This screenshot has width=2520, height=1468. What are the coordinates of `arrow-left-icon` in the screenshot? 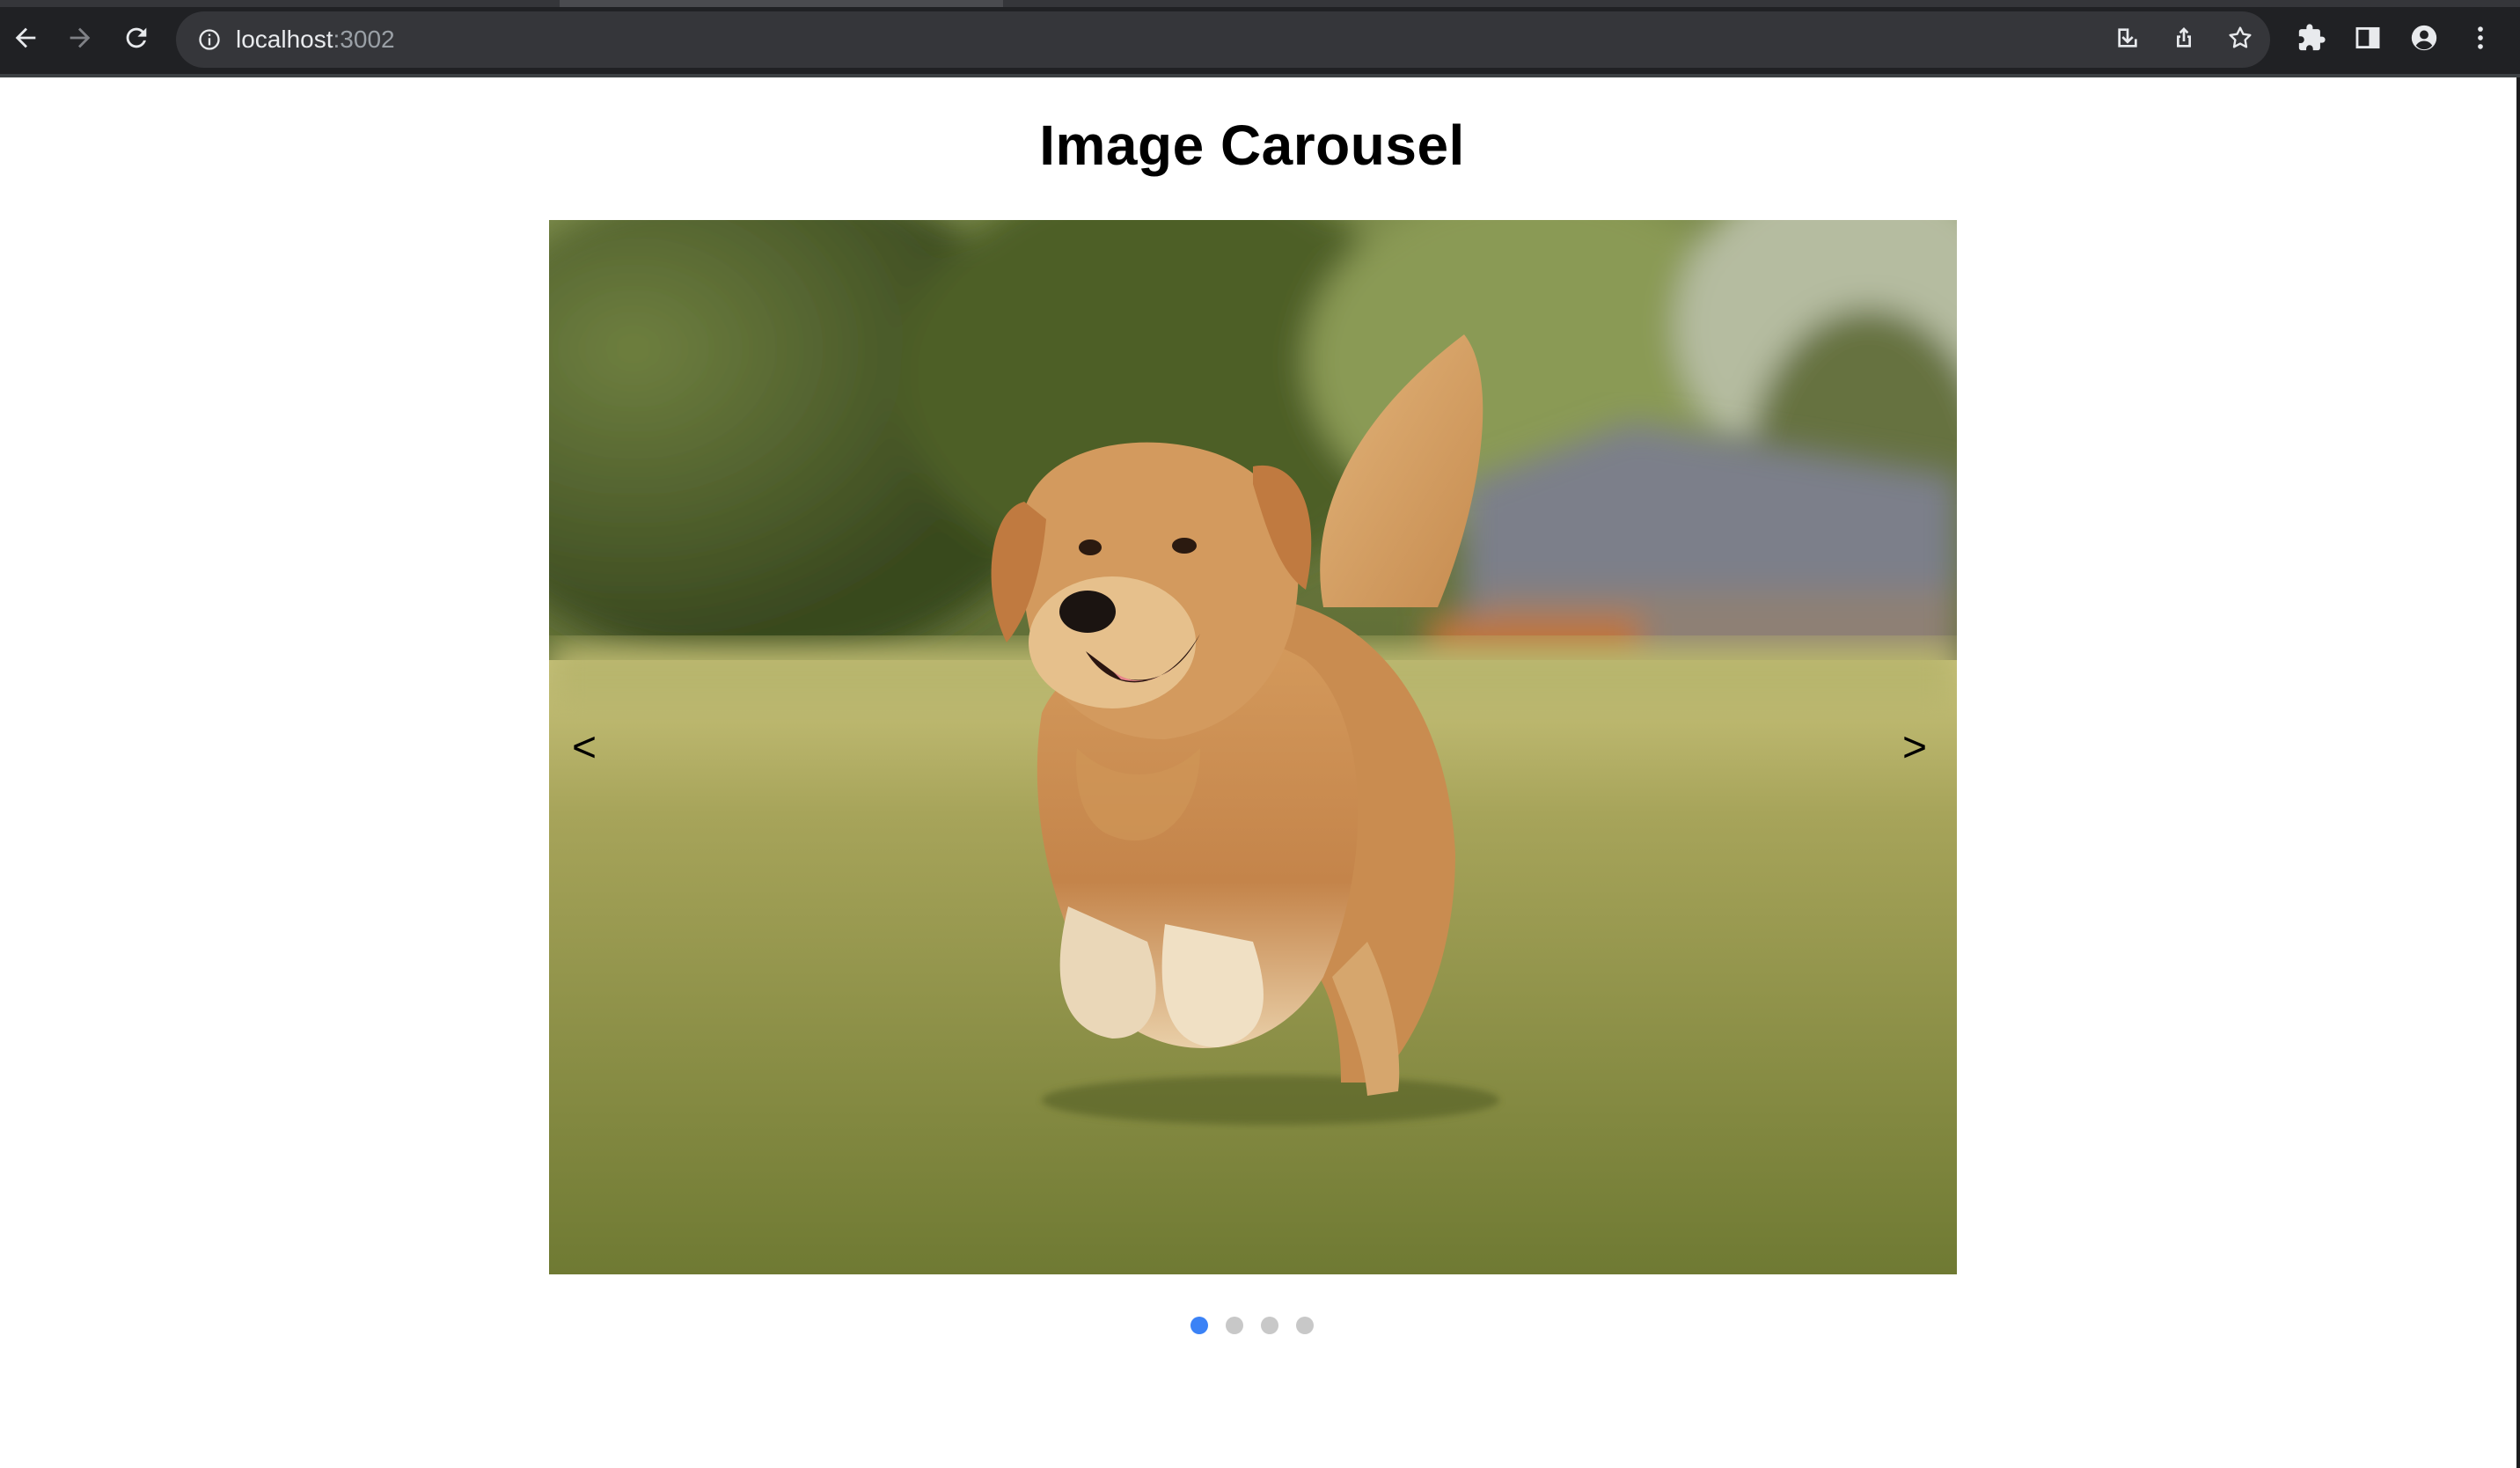 It's located at (25, 40).